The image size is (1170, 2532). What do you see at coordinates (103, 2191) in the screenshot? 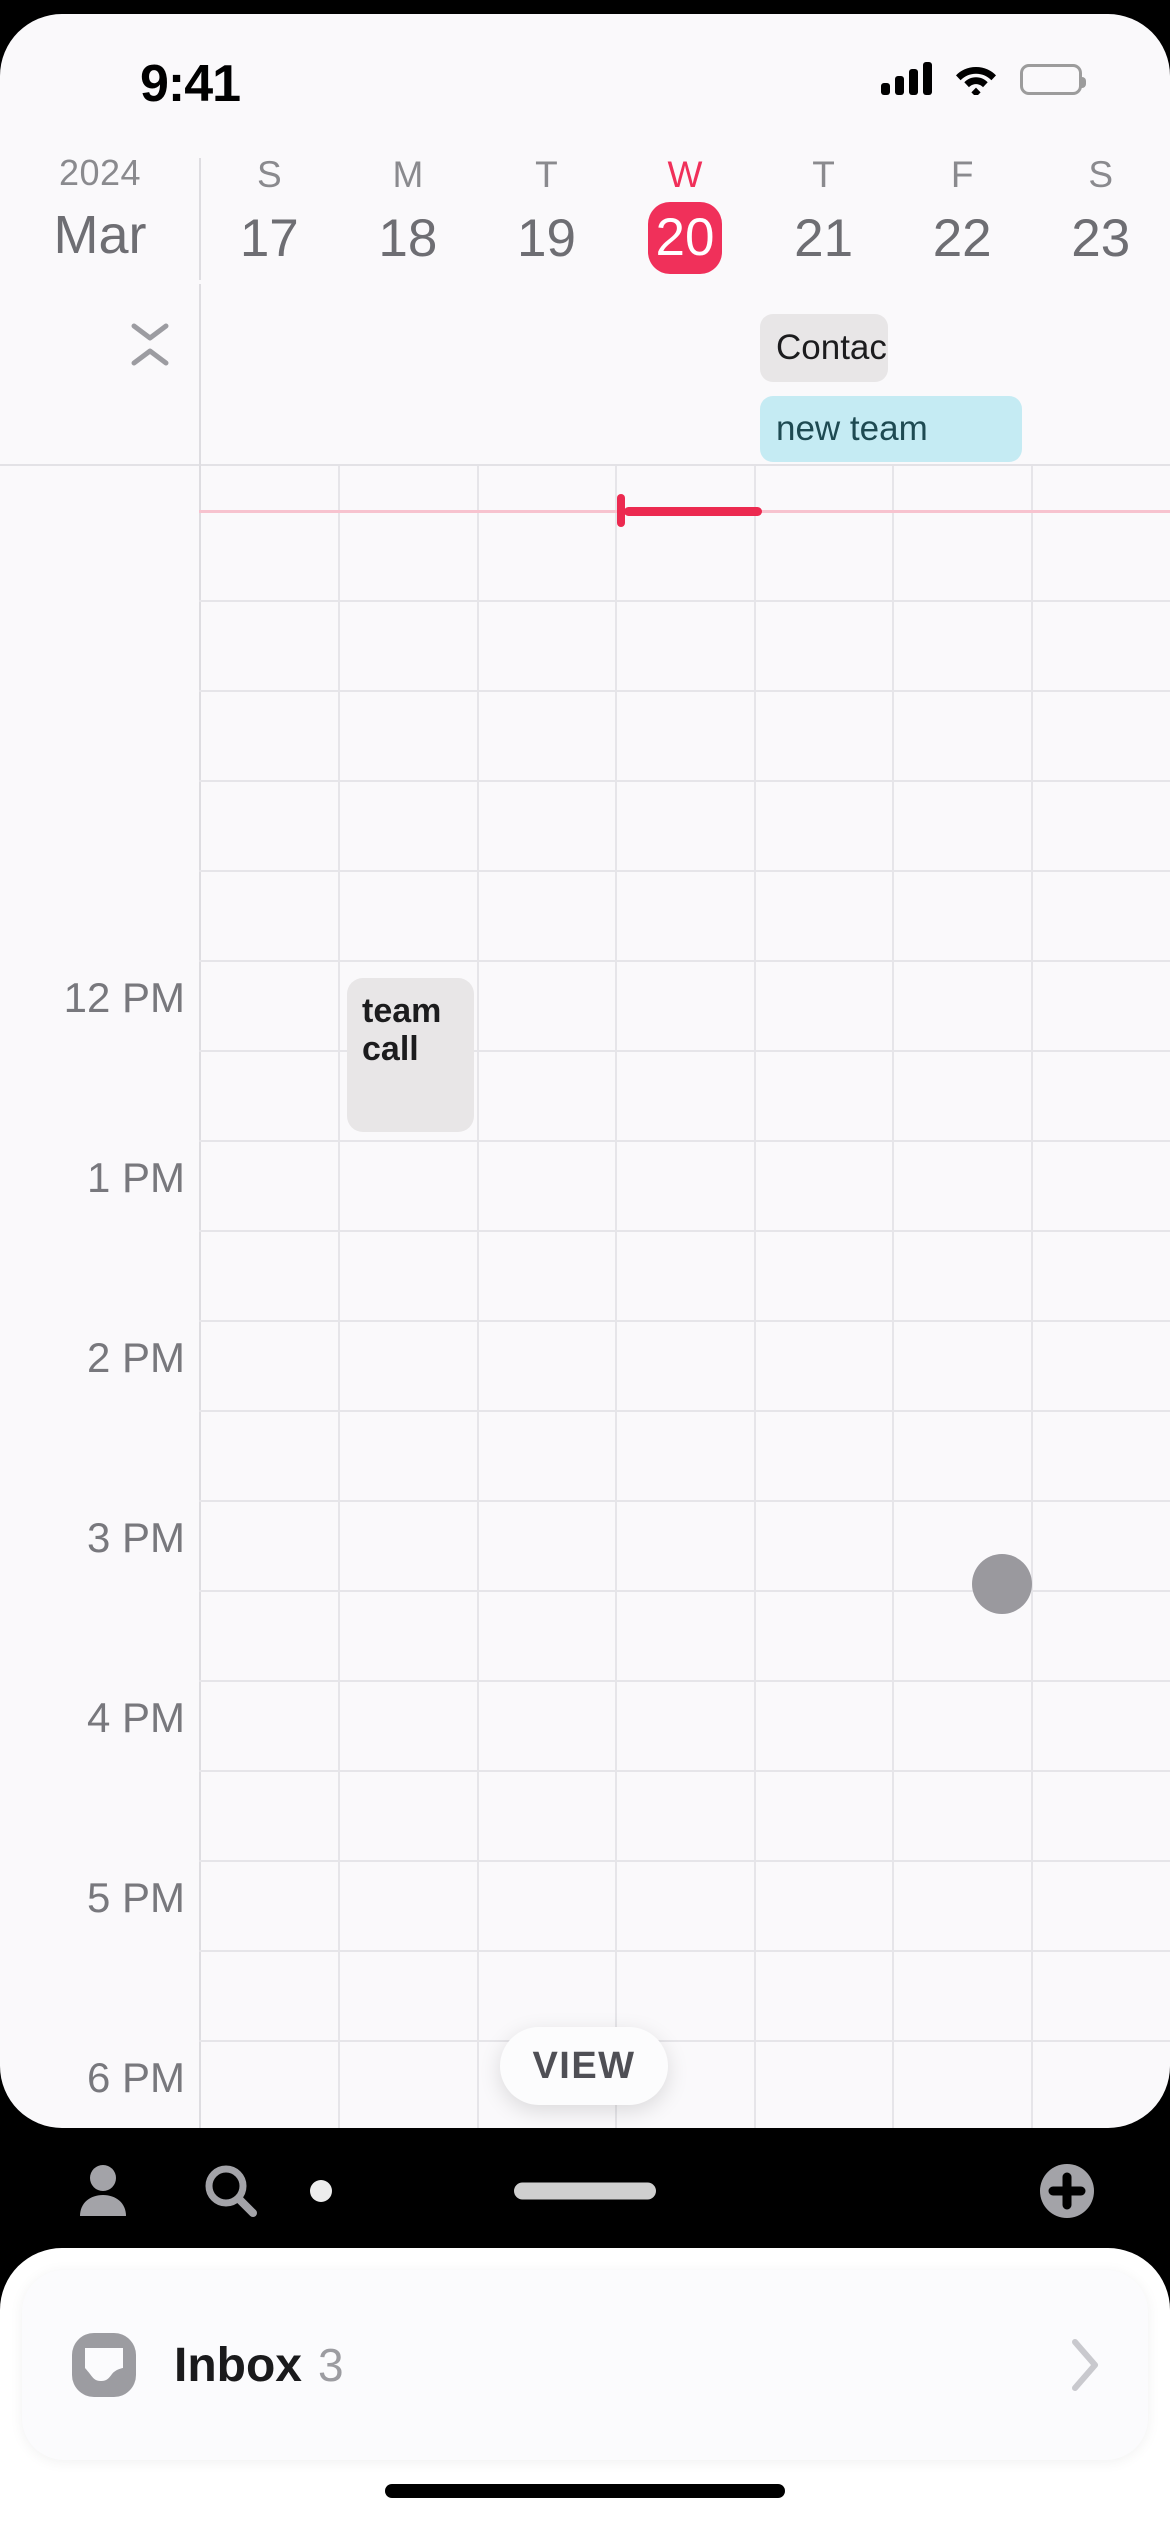
I see `person-icon` at bounding box center [103, 2191].